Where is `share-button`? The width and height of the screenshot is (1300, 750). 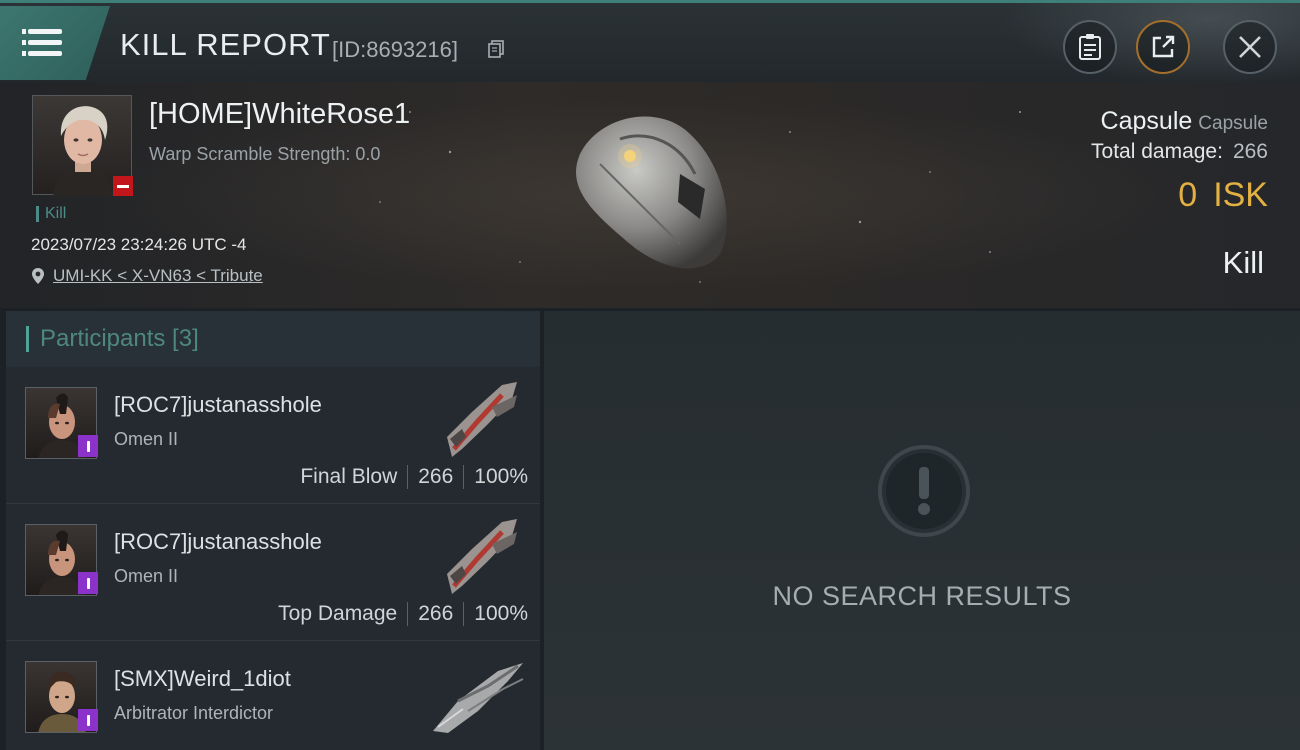 share-button is located at coordinates (1163, 47).